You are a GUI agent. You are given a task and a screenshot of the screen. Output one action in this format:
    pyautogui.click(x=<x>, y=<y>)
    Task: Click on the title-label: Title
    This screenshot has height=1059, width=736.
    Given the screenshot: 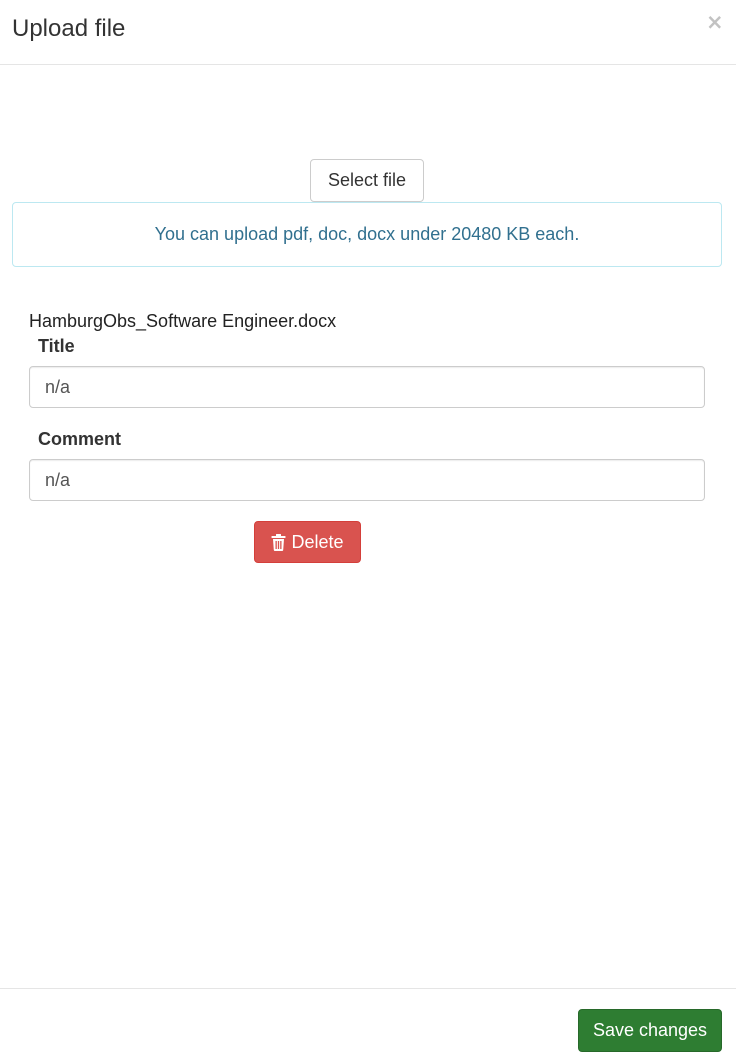 What is the action you would take?
    pyautogui.click(x=56, y=346)
    